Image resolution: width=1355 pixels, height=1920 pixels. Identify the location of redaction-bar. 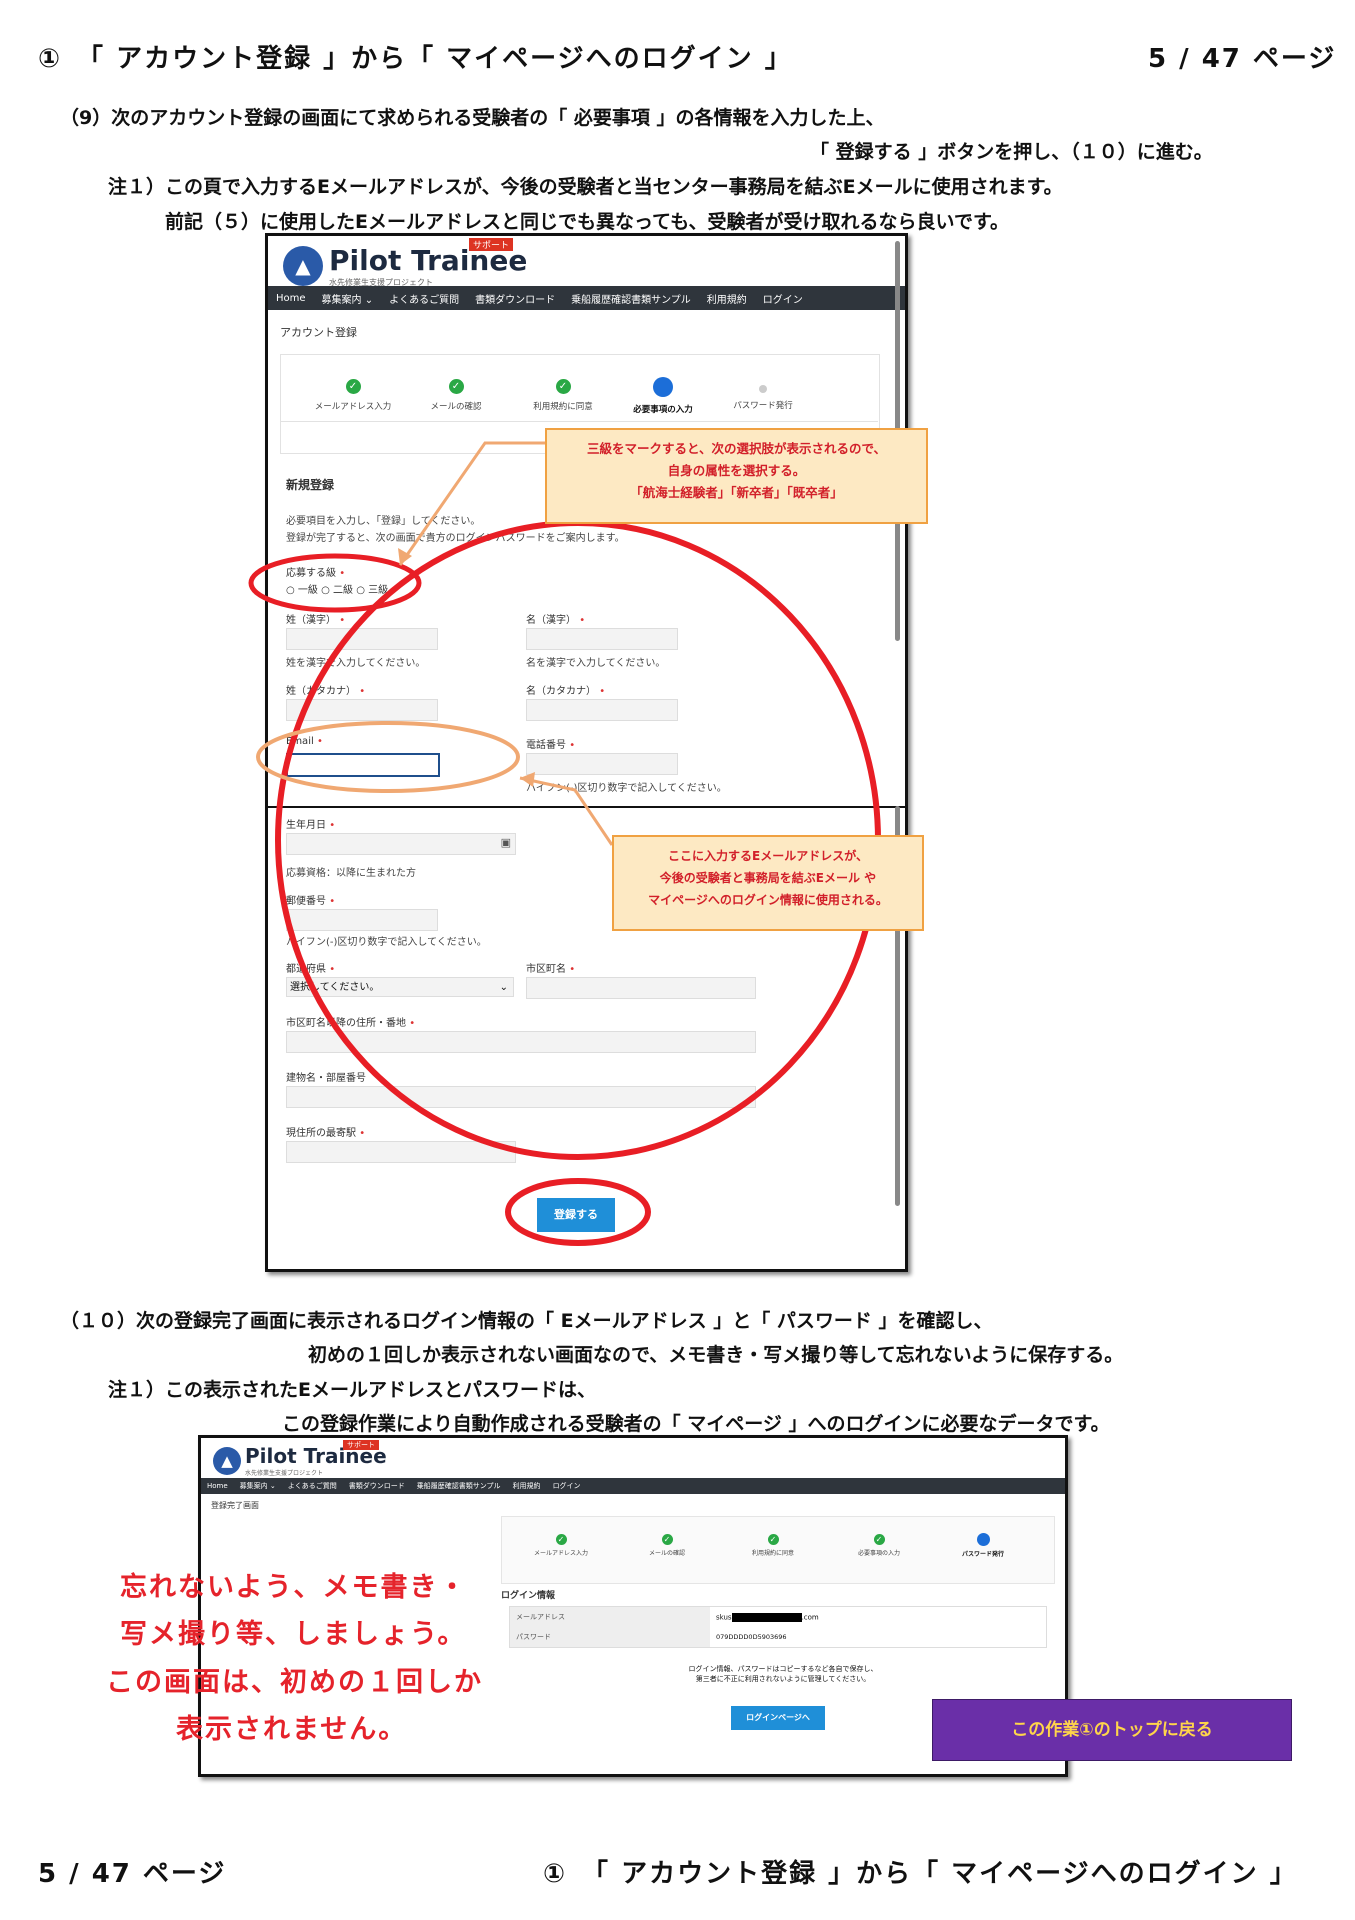
(766, 1617).